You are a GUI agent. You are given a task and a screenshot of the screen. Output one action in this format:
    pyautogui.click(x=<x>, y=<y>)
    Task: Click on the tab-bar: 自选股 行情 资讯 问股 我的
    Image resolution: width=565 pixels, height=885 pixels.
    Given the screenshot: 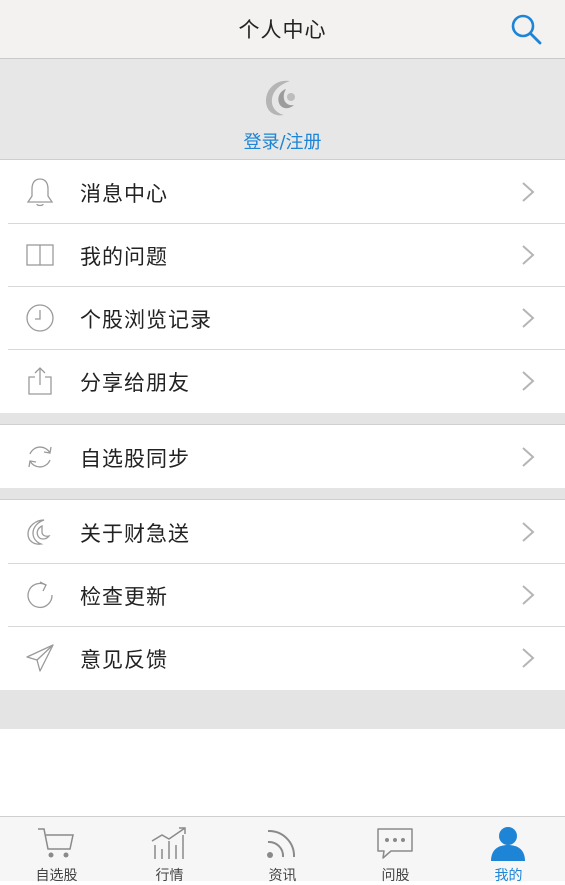 What is the action you would take?
    pyautogui.click(x=282, y=850)
    